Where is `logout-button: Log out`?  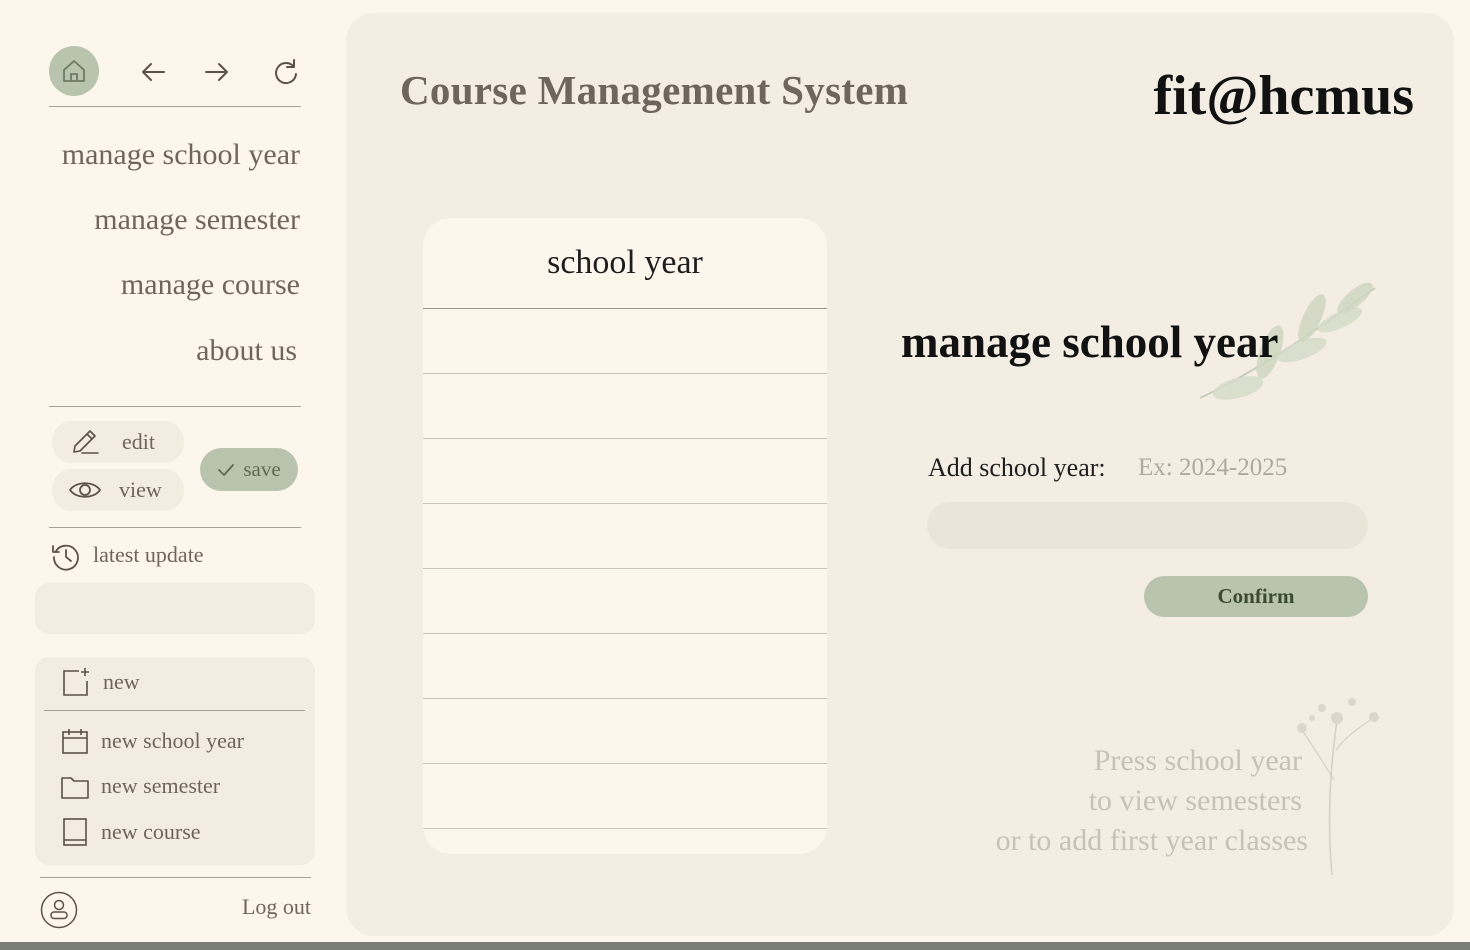 logout-button: Log out is located at coordinates (276, 907).